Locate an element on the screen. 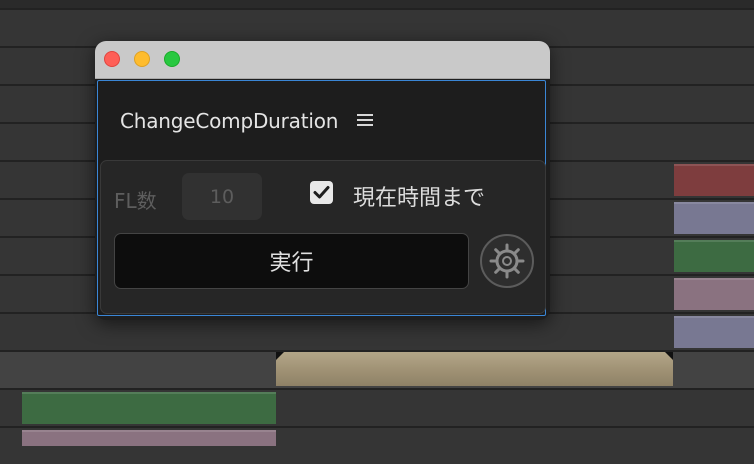  current-time-checkbox-label: 現在時間まで is located at coordinates (419, 196).